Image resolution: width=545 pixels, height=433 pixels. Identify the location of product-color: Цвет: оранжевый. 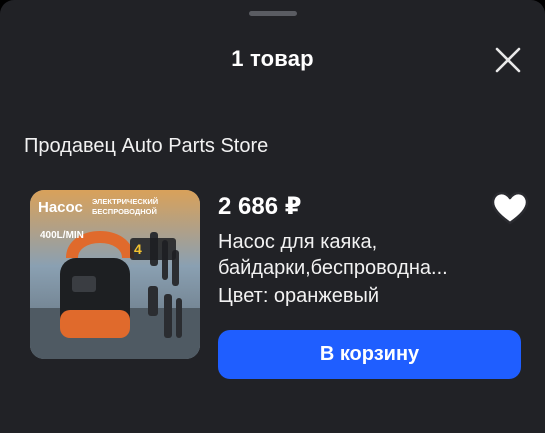
(299, 296).